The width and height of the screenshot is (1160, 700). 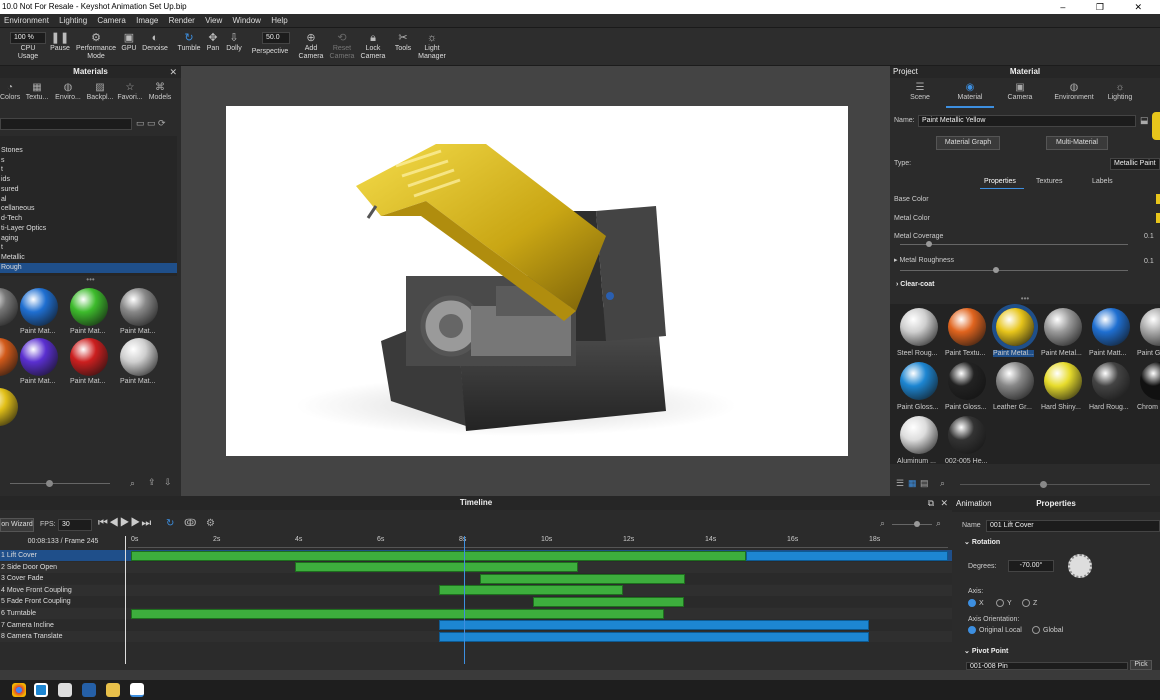 I want to click on tab-models: ⌘ Models, so click(x=160, y=91).